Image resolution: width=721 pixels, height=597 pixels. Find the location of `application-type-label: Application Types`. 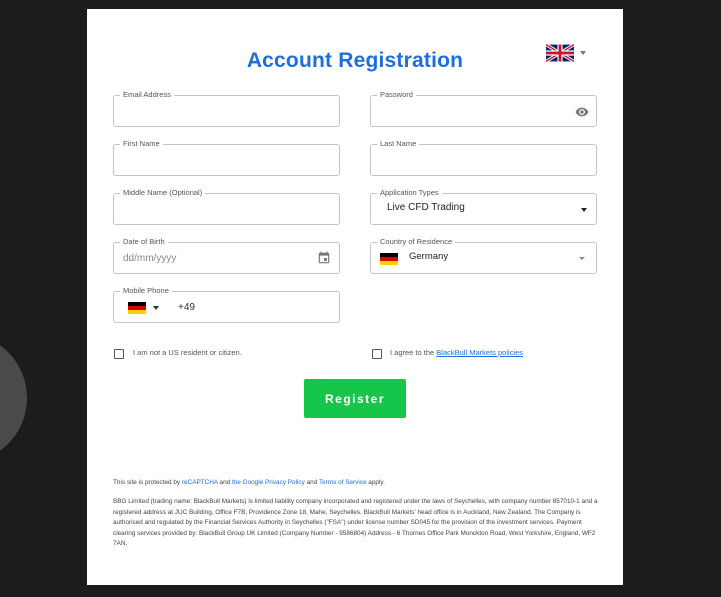

application-type-label: Application Types is located at coordinates (409, 193).